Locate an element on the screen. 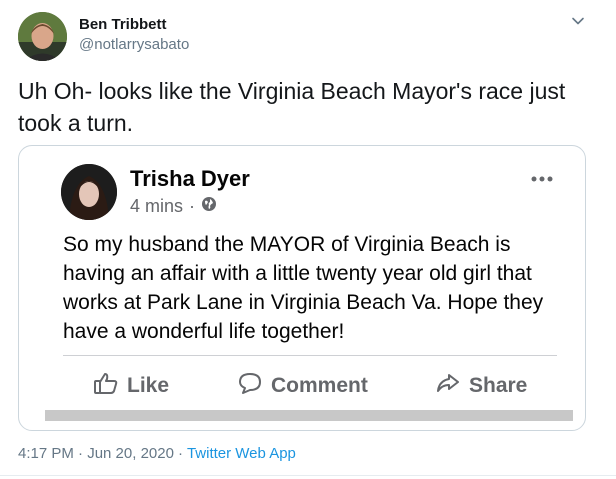 The height and width of the screenshot is (479, 616). like-button: Like is located at coordinates (131, 386).